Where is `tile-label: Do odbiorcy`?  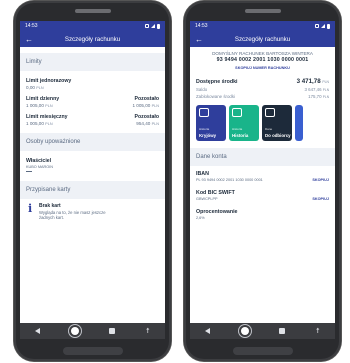 tile-label: Do odbiorcy is located at coordinates (278, 135).